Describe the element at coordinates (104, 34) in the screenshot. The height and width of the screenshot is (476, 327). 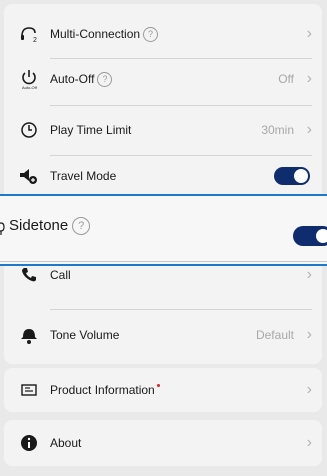
I see `multi-connection-label: Multi-Connection?` at that location.